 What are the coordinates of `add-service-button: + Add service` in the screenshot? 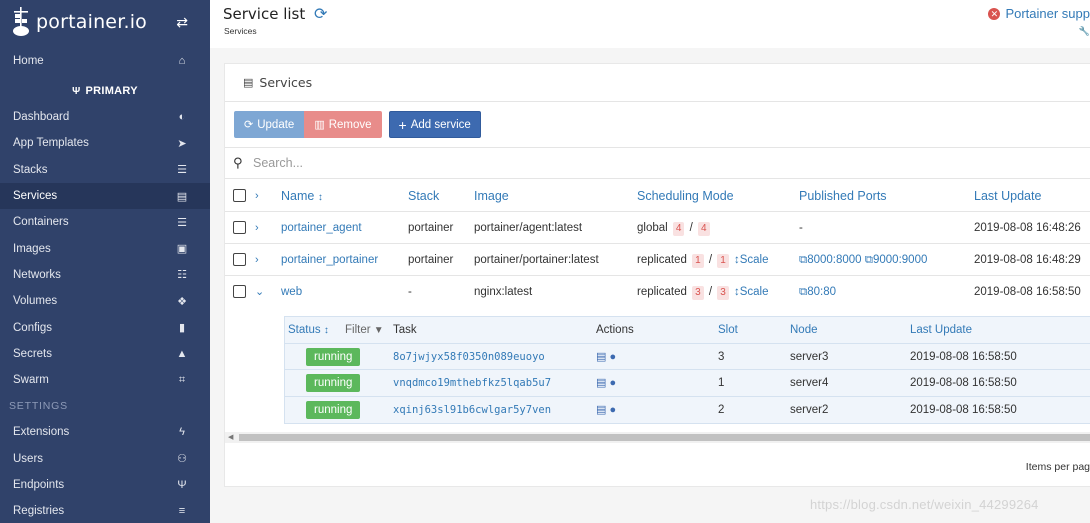 It's located at (434, 124).